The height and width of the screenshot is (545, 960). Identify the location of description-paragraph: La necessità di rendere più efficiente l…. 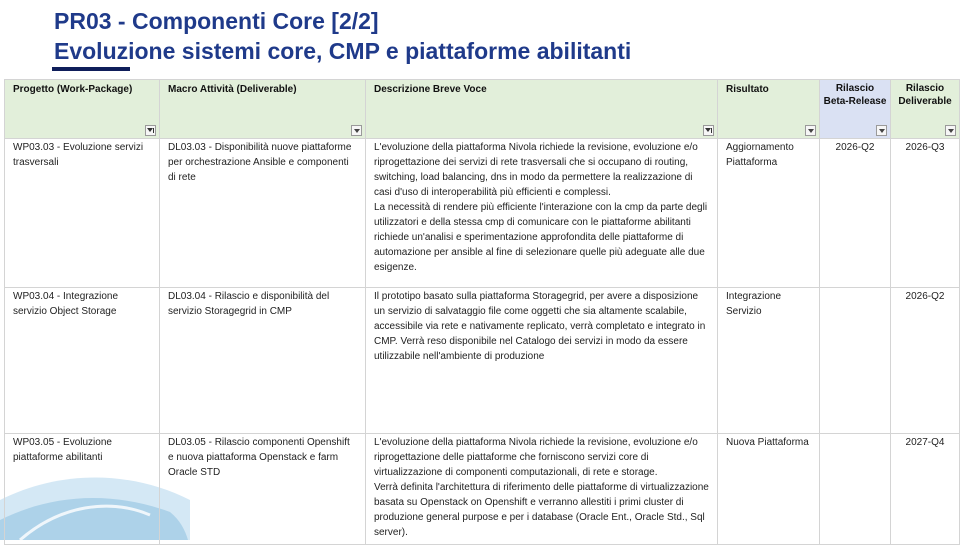
(541, 237).